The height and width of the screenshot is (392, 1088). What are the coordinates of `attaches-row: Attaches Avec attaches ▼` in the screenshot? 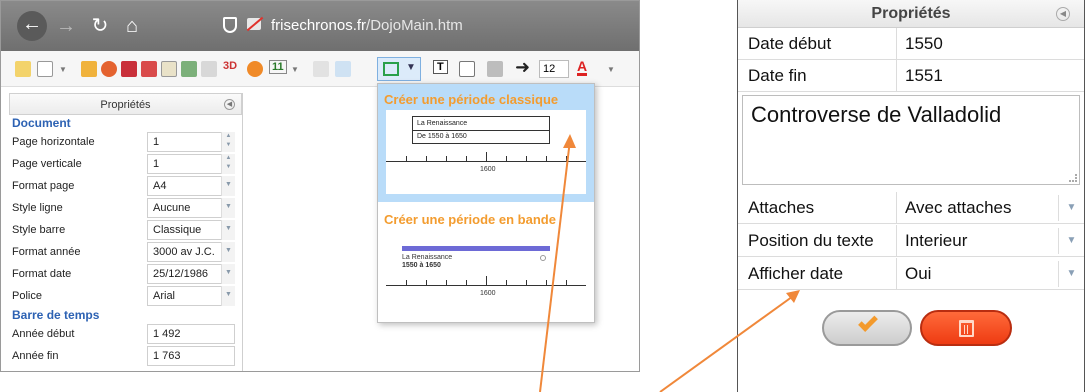 It's located at (911, 208).